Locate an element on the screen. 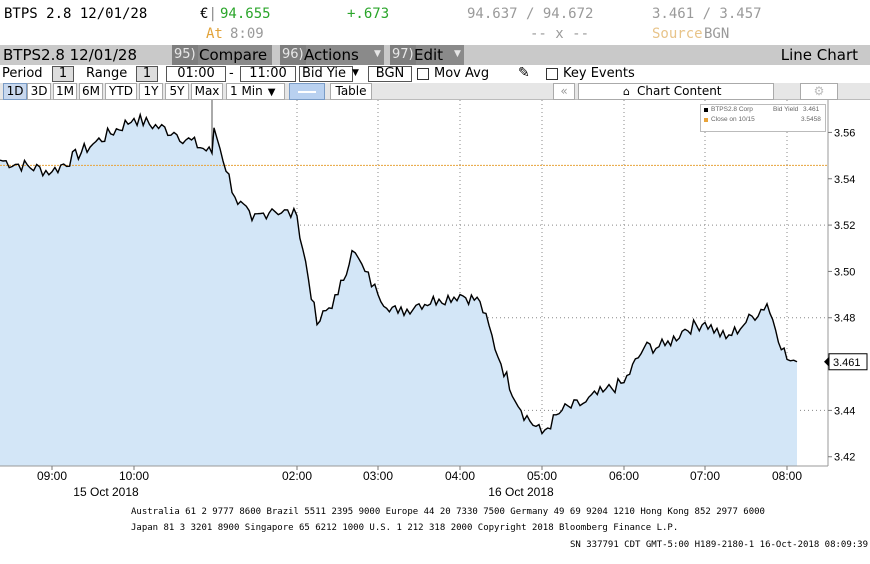 This screenshot has height=564, width=870. chart-view-icon is located at coordinates (307, 91).